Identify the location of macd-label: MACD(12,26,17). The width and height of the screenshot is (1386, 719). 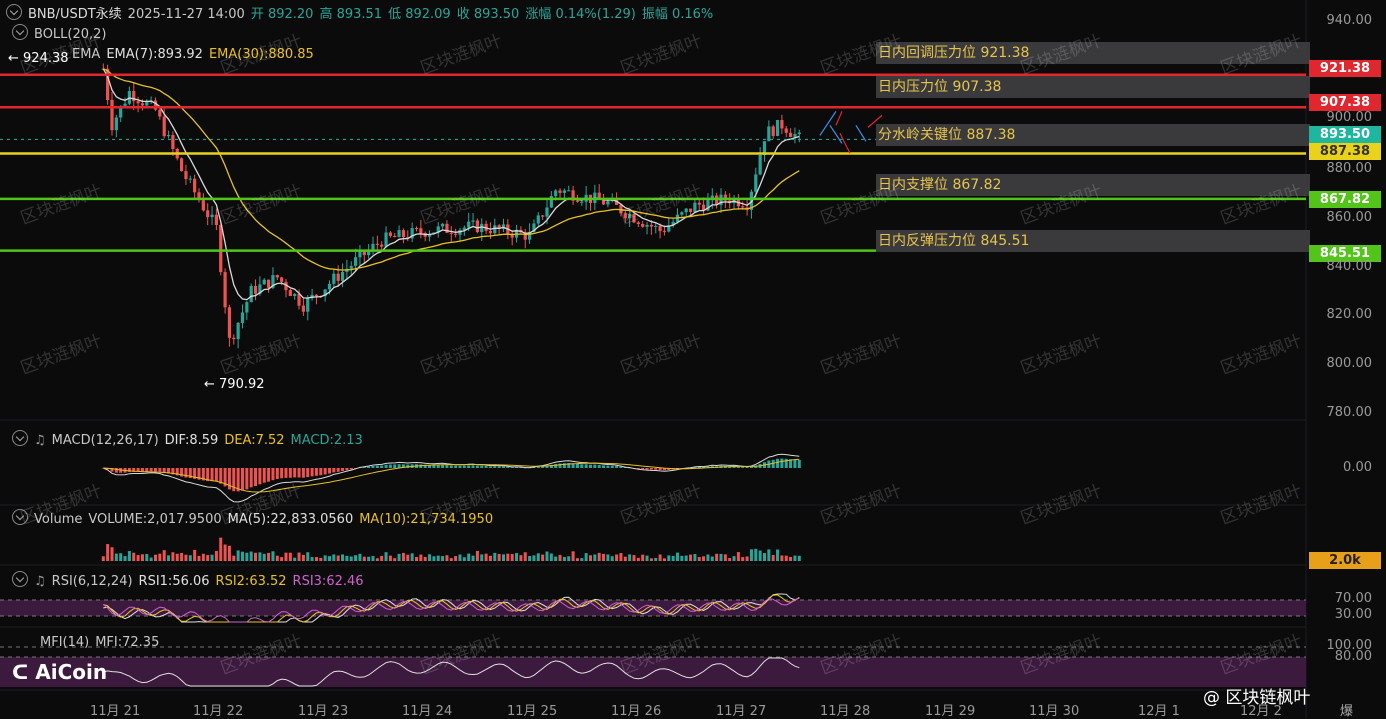
(105, 440).